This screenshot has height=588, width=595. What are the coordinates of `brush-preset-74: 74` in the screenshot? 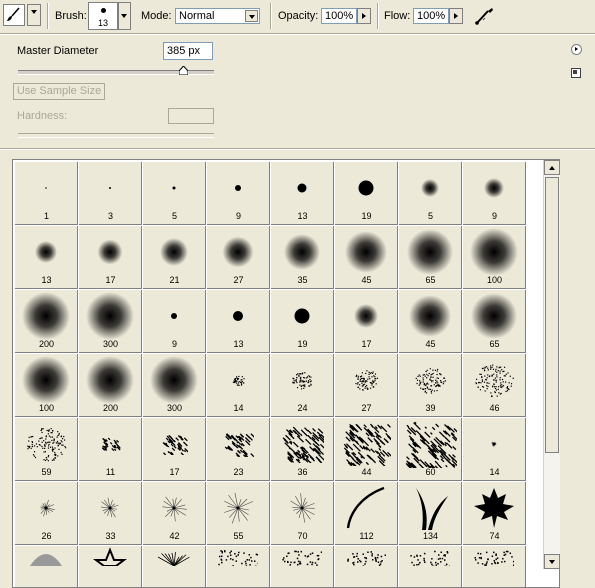 It's located at (494, 513).